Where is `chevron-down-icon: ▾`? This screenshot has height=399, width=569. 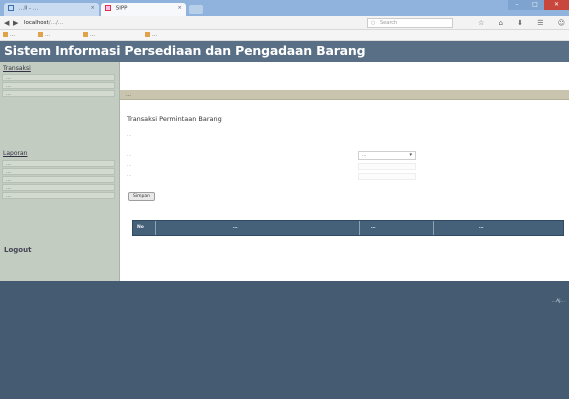
chevron-down-icon: ▾ is located at coordinates (410, 155).